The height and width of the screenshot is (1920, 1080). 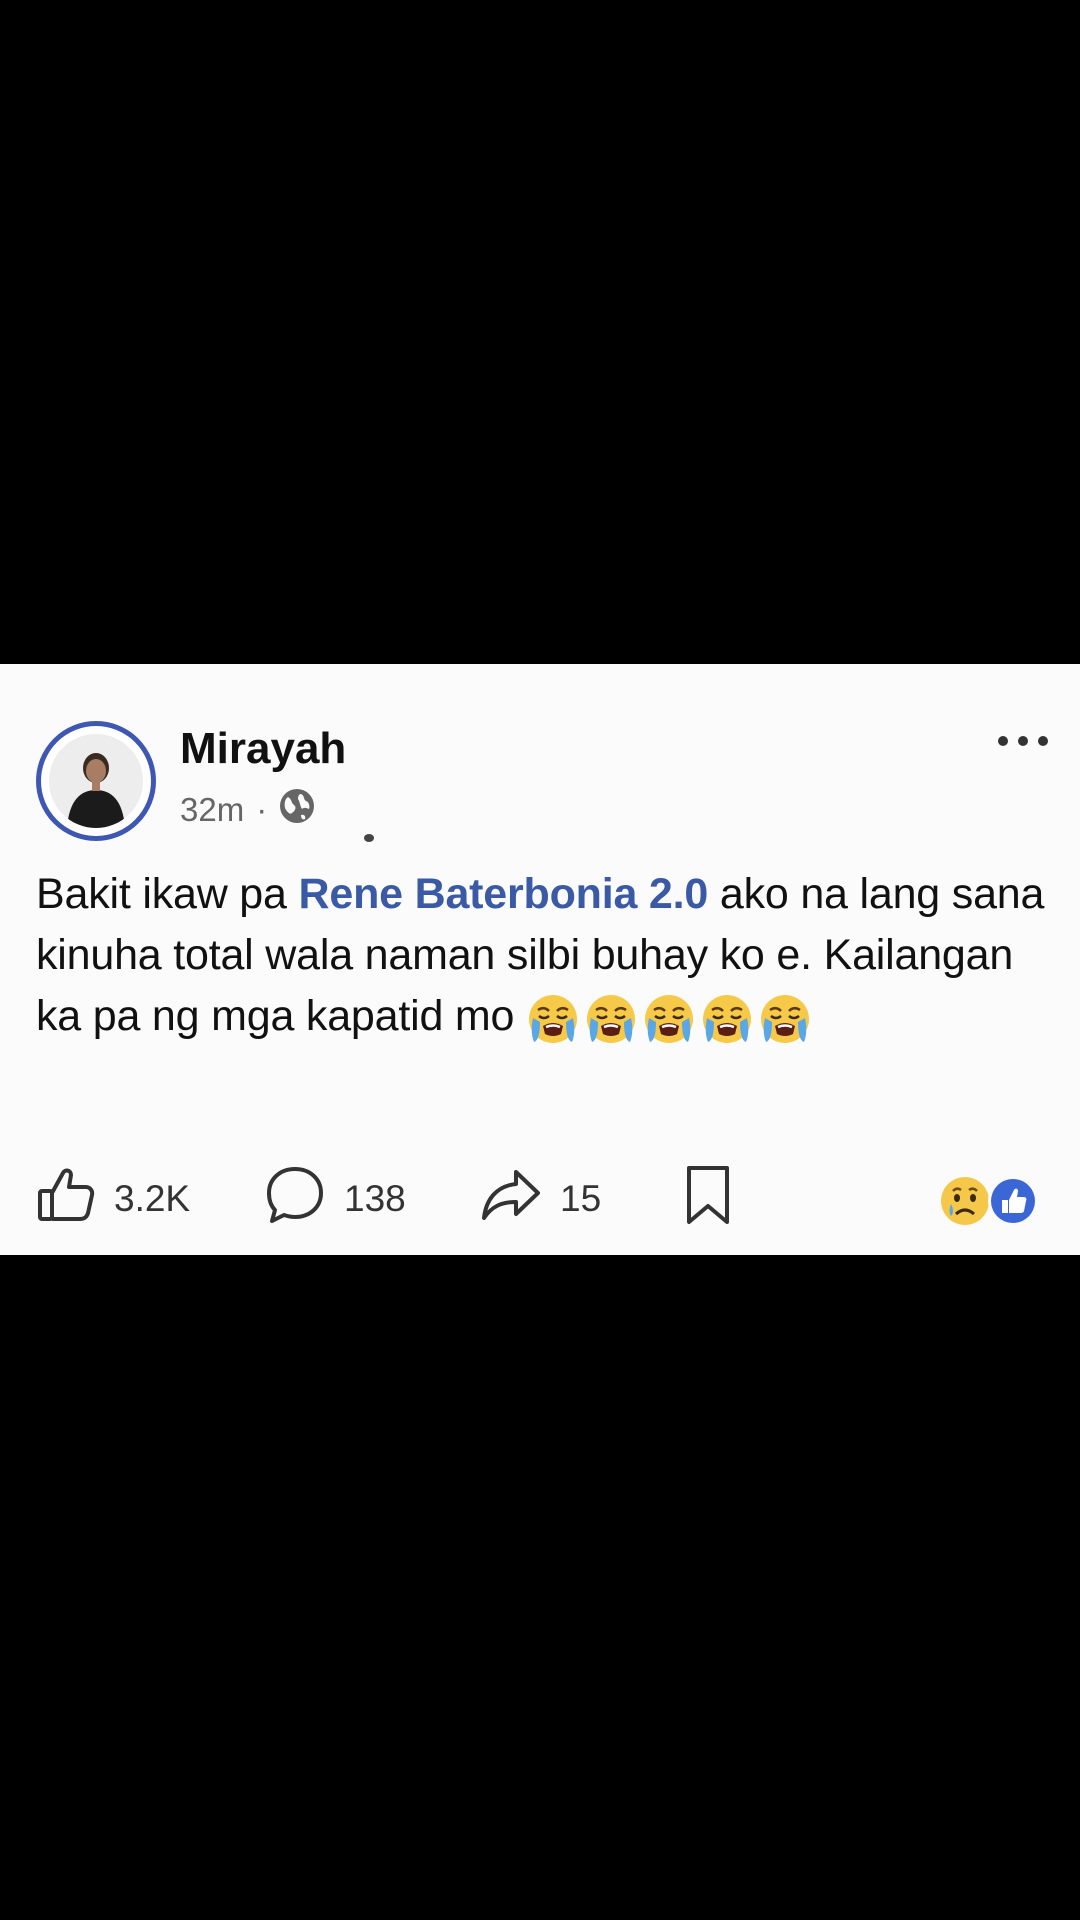 What do you see at coordinates (113, 1199) in the screenshot?
I see `like-button: 3.2K` at bounding box center [113, 1199].